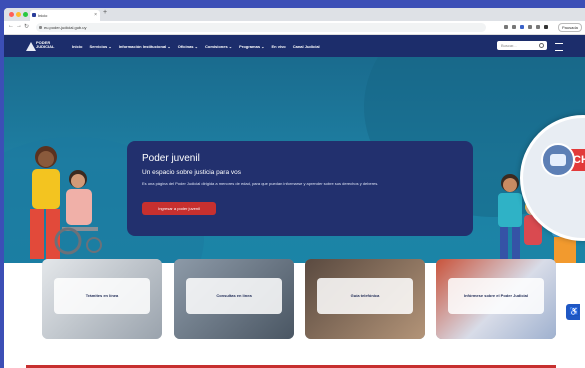 The image size is (585, 368). I want to click on reload-icon: ↻, so click(26, 26).